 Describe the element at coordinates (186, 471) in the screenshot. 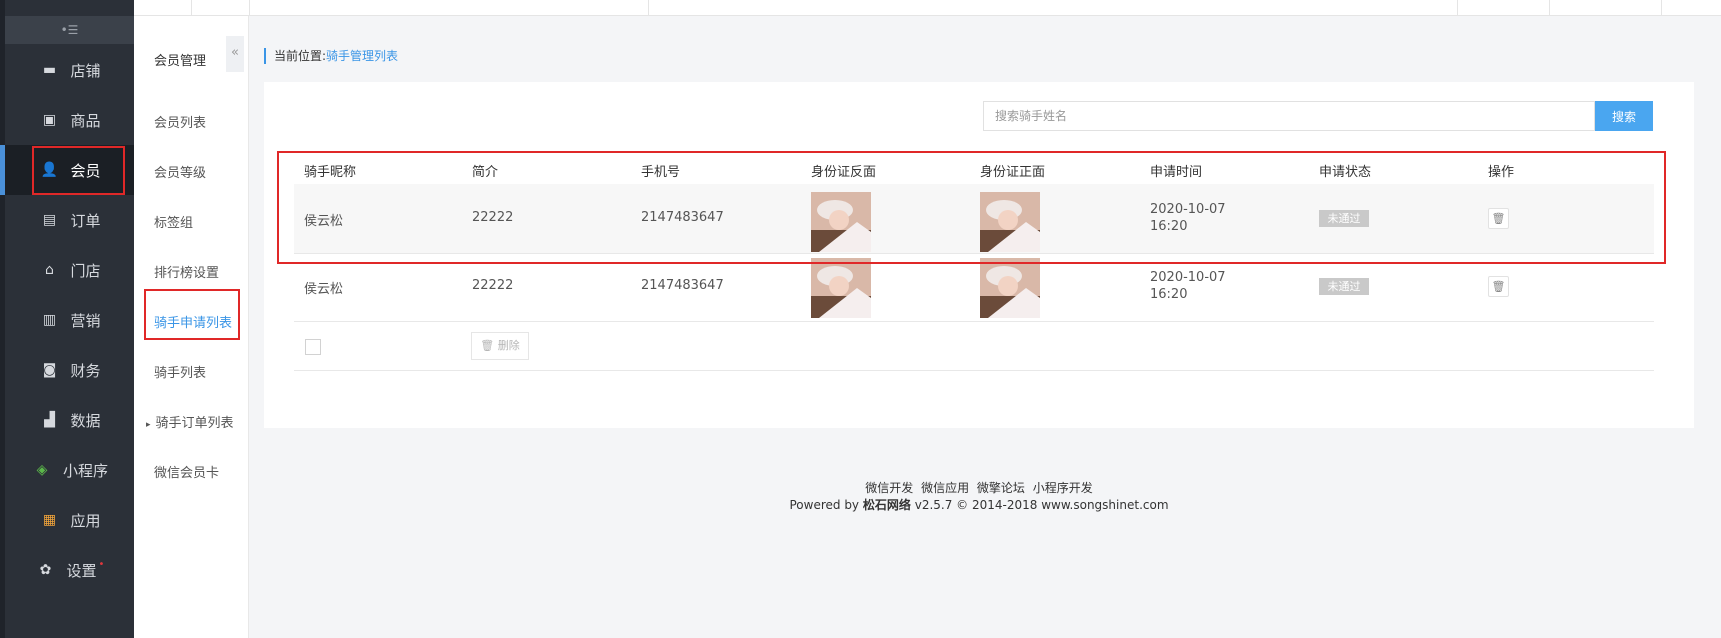

I see `subnav-item-wechat-card: 微信会员卡` at that location.